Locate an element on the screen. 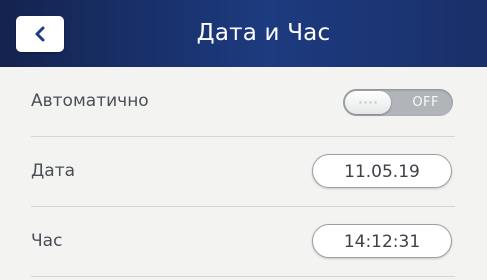 The image size is (487, 280). chevron-left-icon is located at coordinates (40, 34).